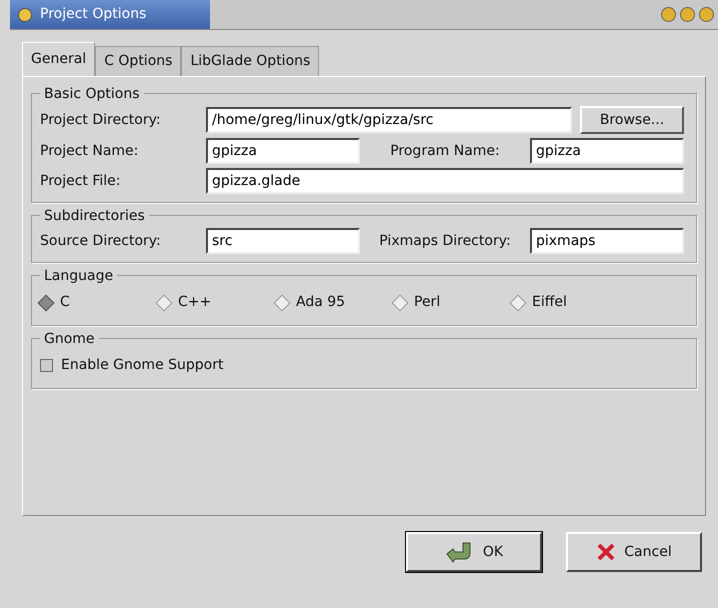 Image resolution: width=718 pixels, height=608 pixels. Describe the element at coordinates (46, 365) in the screenshot. I see `checkbox` at that location.